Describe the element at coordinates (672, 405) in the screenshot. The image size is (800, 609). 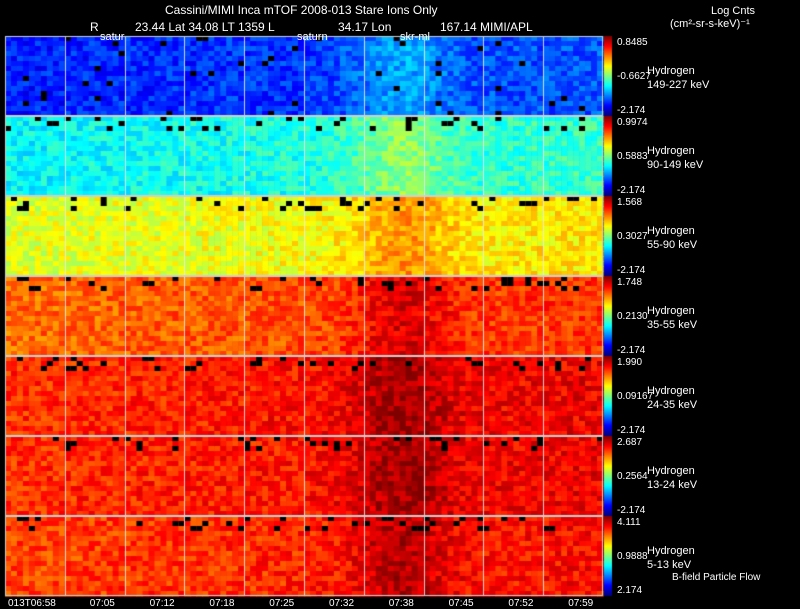
I see `panel-energy-label: 24-35 keV` at that location.